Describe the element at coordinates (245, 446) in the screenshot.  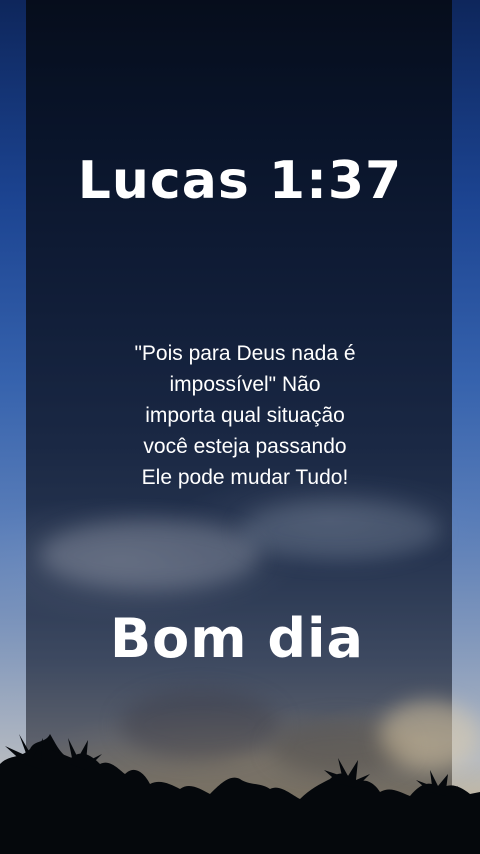
I see `quote-line: você esteja passando` at that location.